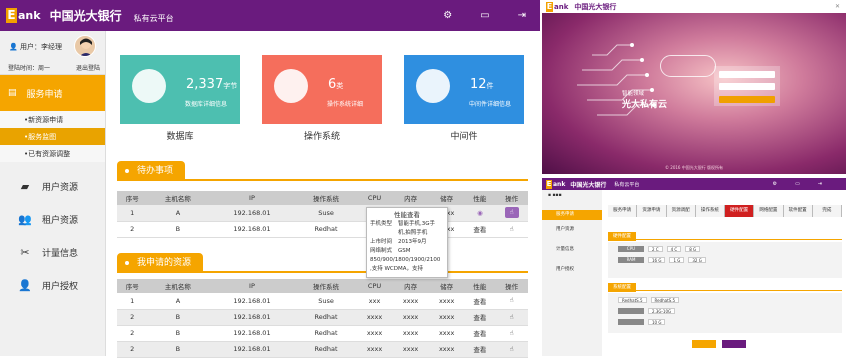 Image resolution: width=846 pixels, height=358 pixels. Describe the element at coordinates (410, 286) in the screenshot. I see `col-header: 内存` at that location.